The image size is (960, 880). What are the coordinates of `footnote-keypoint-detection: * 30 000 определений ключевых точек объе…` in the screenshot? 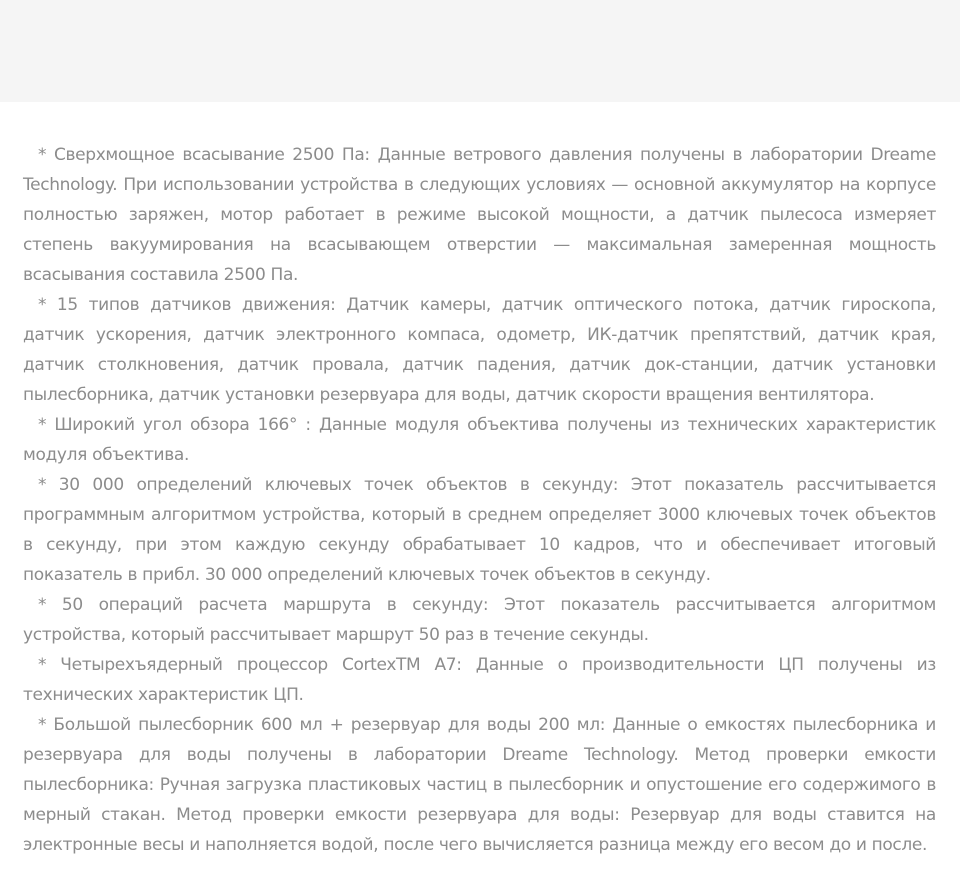 It's located at (479, 530).